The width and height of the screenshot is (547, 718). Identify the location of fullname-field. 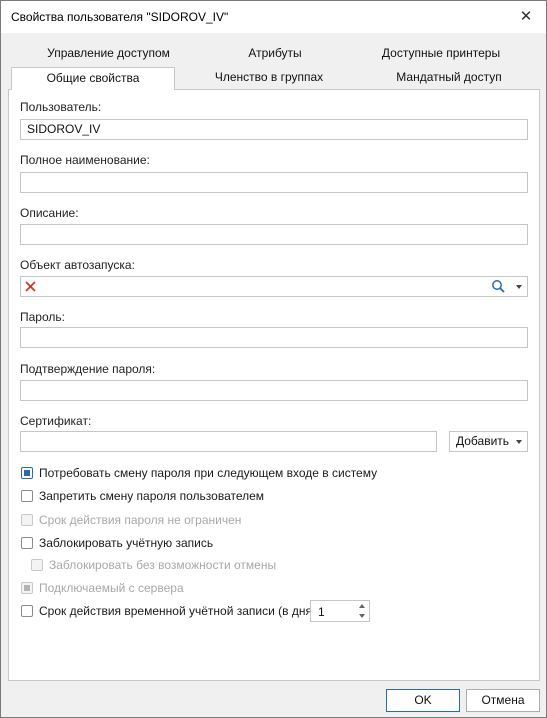
(274, 182).